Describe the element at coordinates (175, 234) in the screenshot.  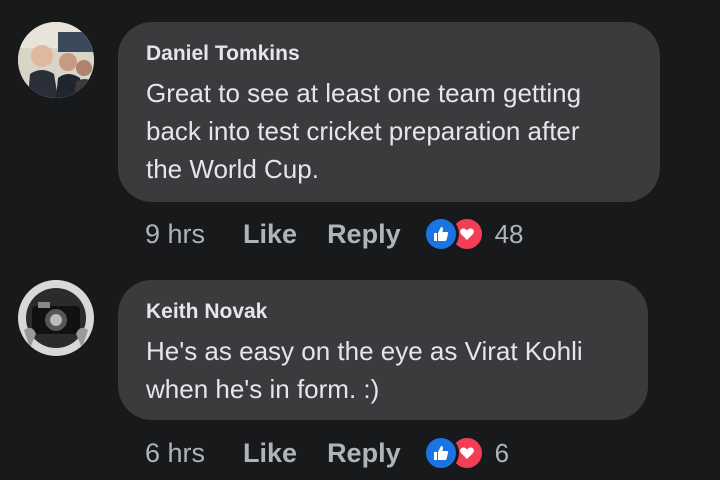
I see `comment-timestamp: 9 hrs` at that location.